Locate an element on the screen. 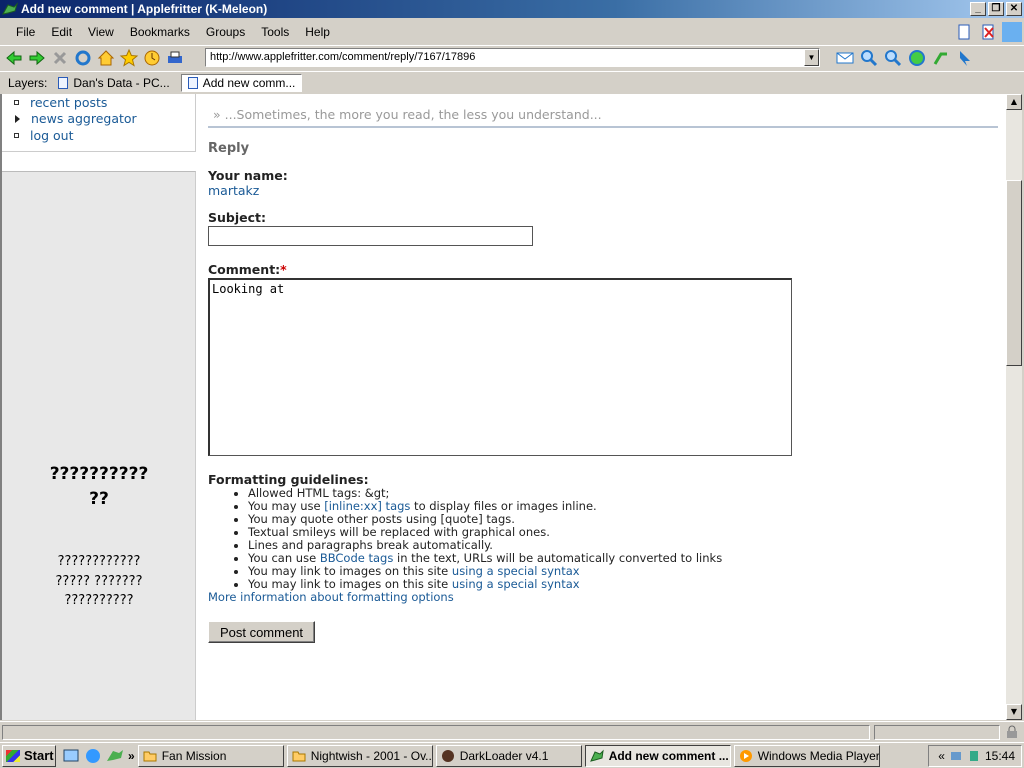 This screenshot has height=768, width=1024. sidebar-heading: ?????????? ?? is located at coordinates (99, 487).